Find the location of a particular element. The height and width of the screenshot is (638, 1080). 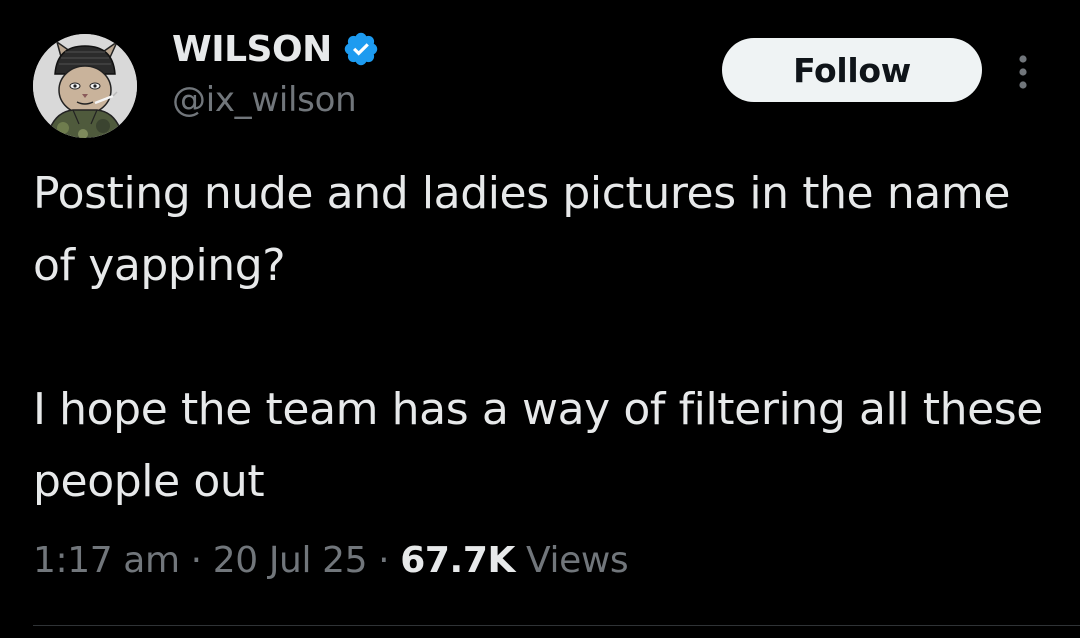

tweet-time: 1:17 am is located at coordinates (106, 560).